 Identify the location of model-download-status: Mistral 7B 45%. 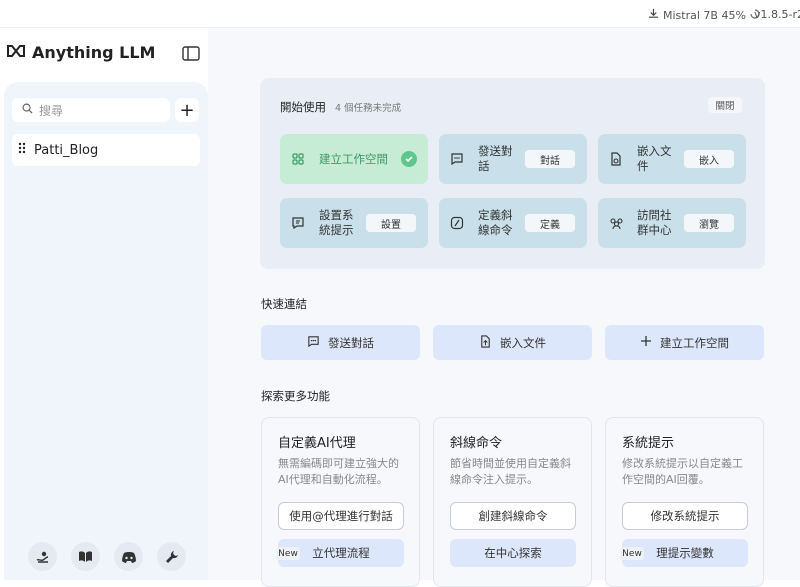
(704, 15).